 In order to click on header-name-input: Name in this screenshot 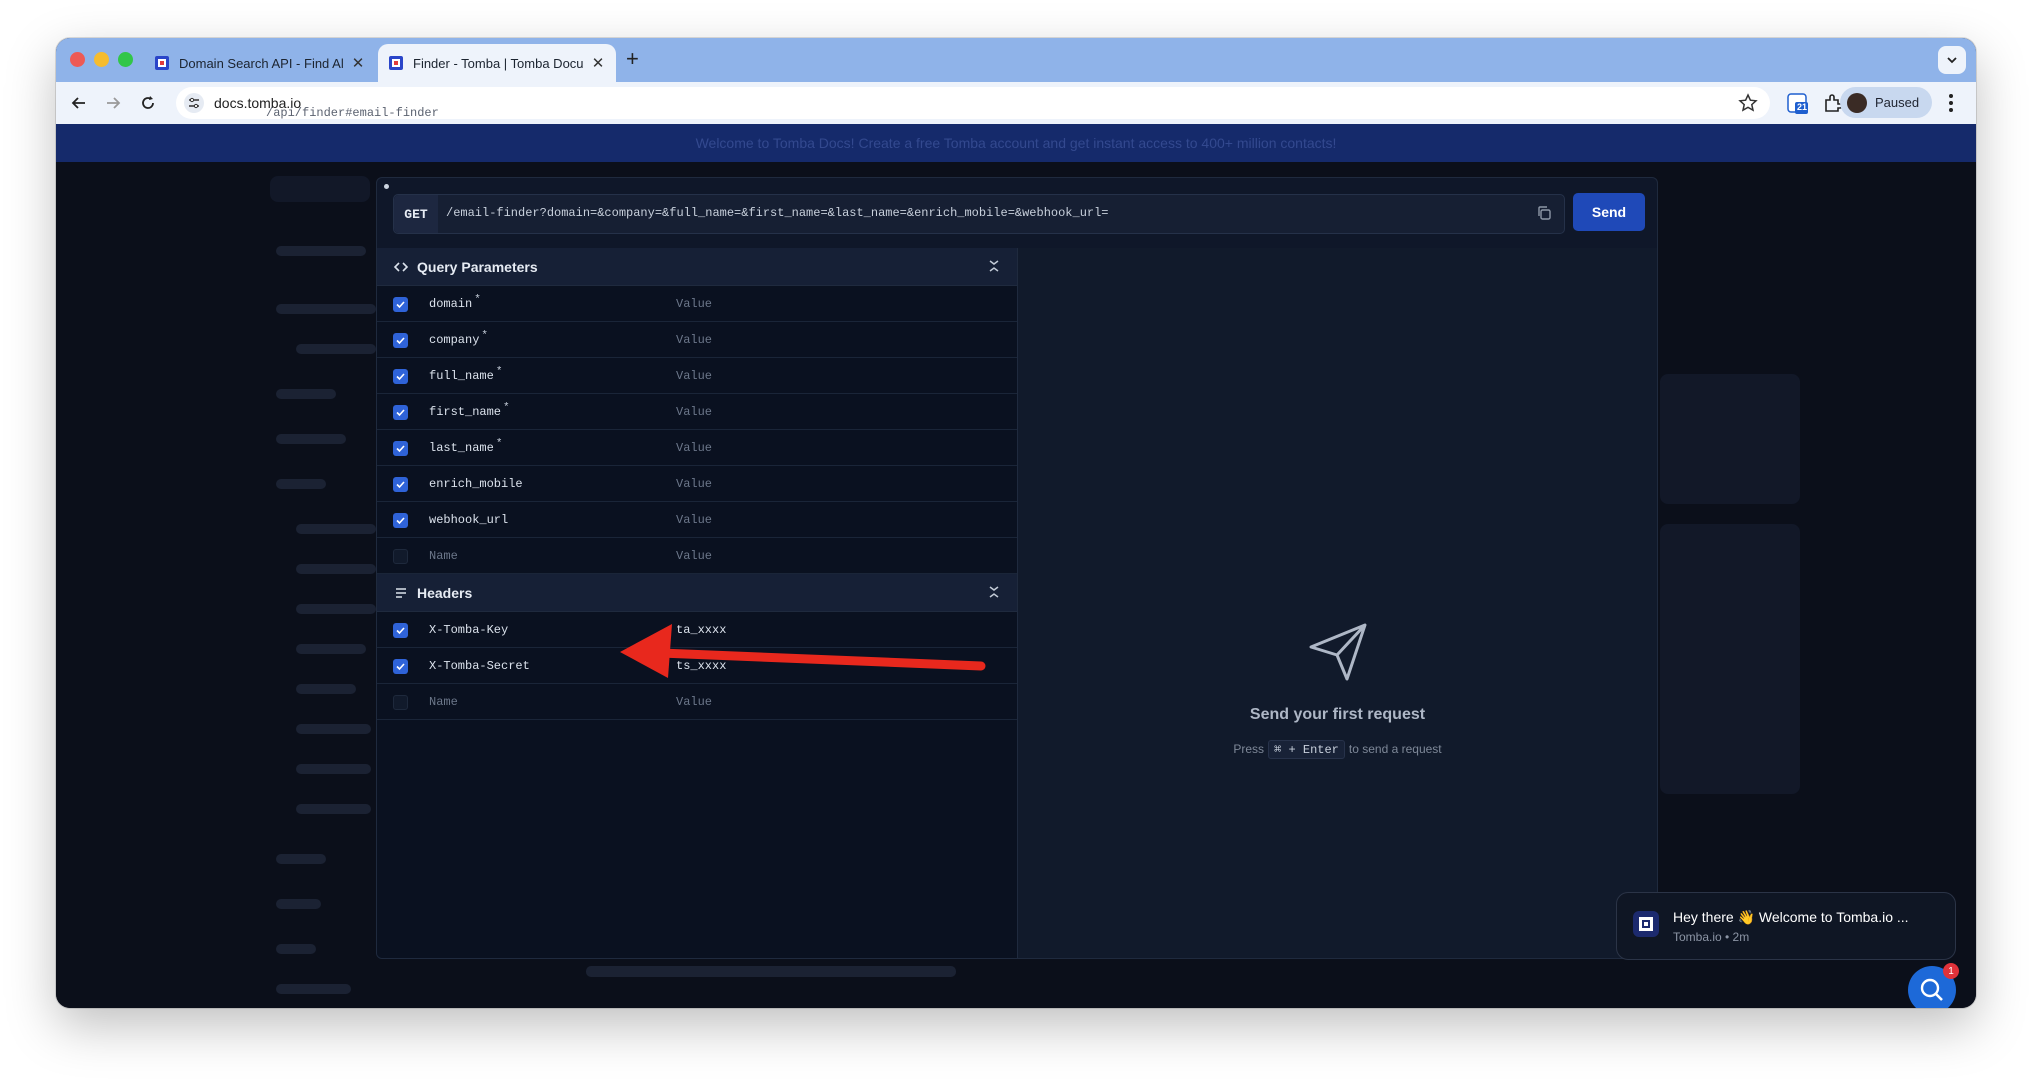, I will do `click(443, 702)`.